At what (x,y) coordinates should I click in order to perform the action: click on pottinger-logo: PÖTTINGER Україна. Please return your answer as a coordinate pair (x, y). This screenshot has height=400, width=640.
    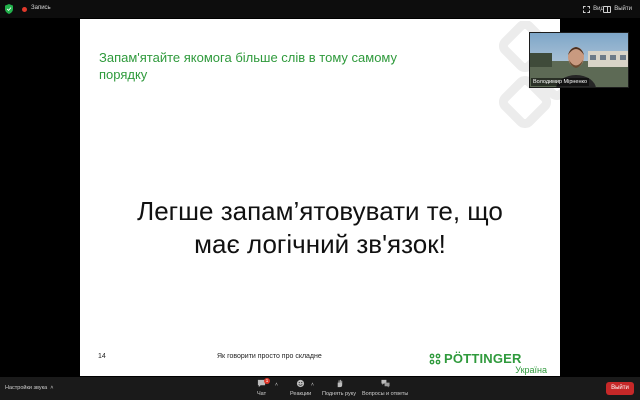
    Looking at the image, I should click on (488, 363).